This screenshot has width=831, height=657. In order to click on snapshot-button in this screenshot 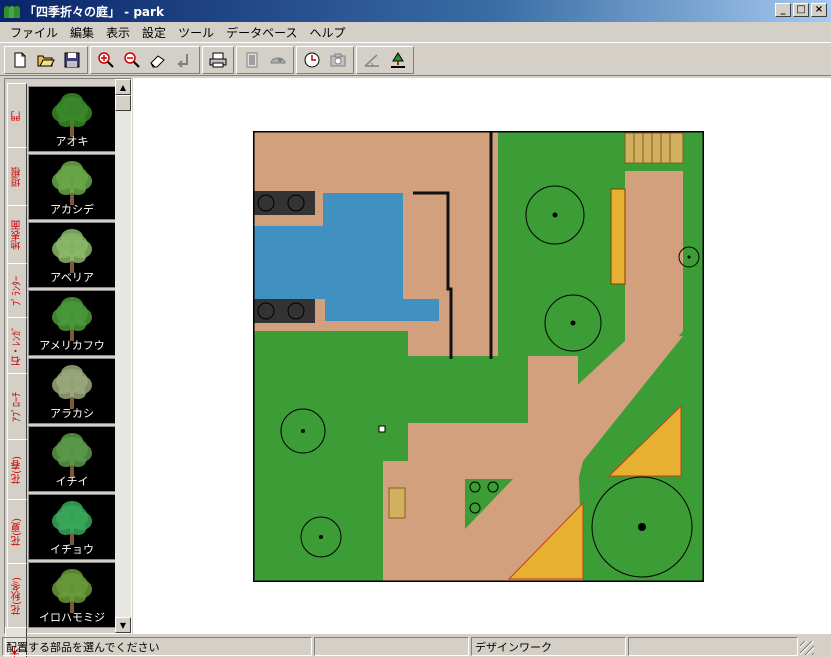, I will do `click(338, 60)`.